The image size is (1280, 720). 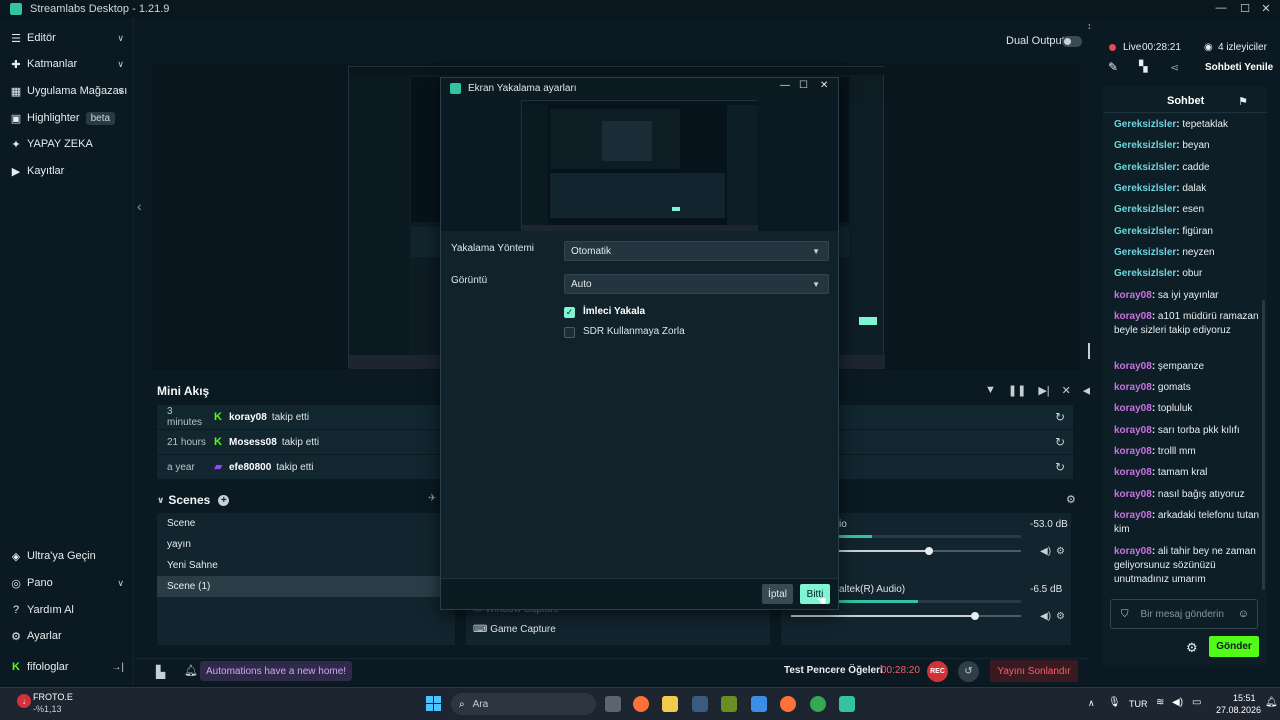 I want to click on scene-item: Scene, so click(x=306, y=523).